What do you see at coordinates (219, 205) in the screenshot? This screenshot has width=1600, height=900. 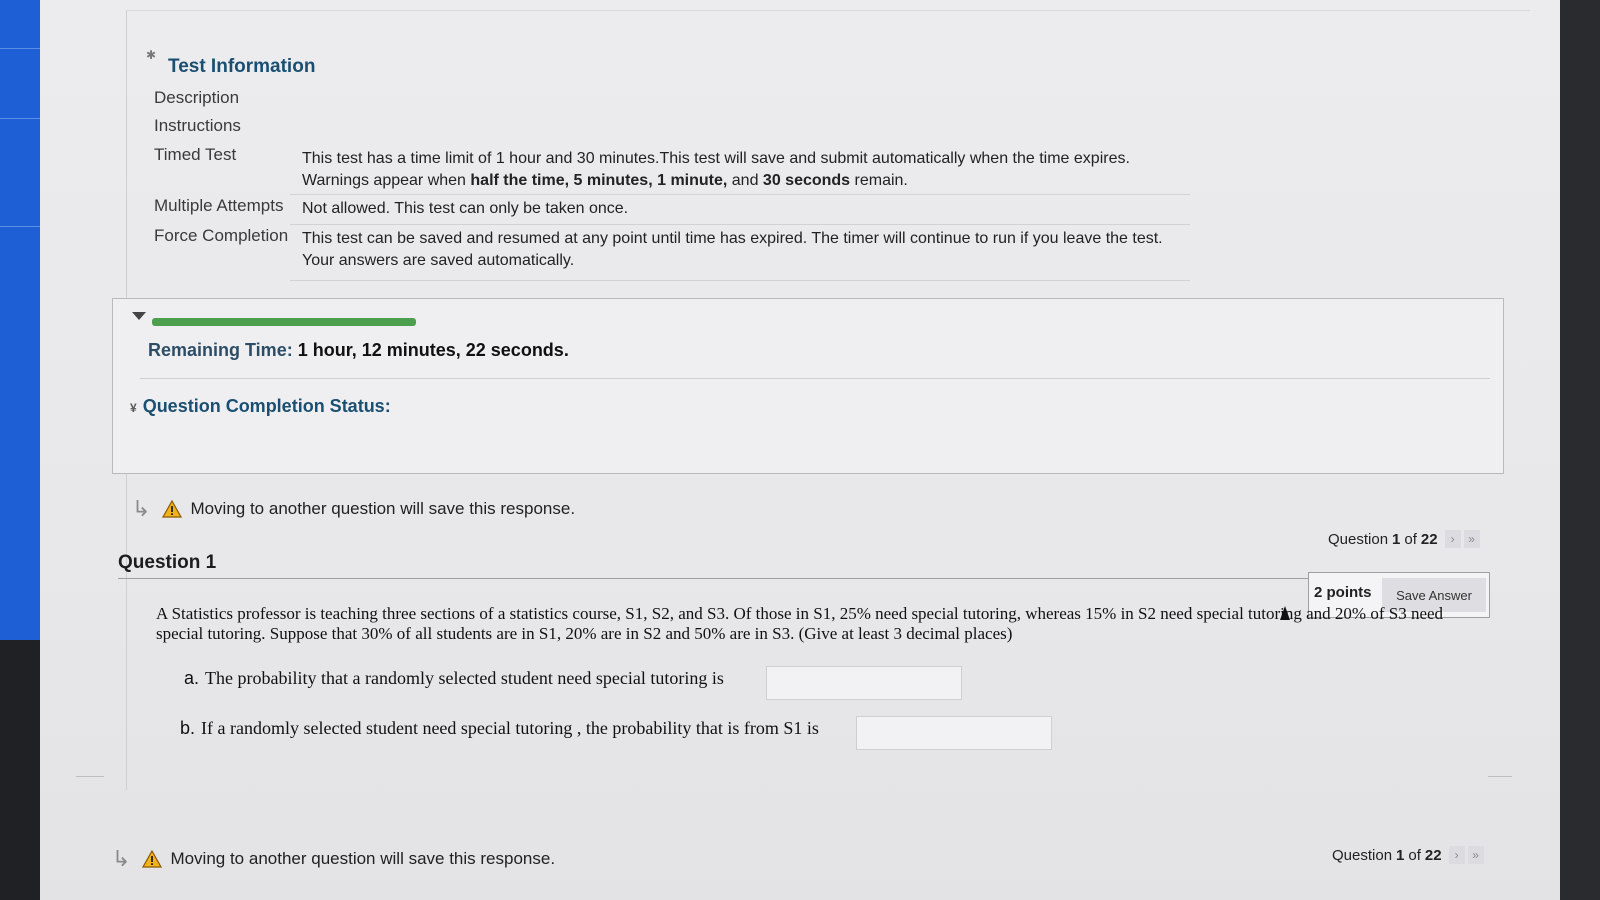 I see `multiple-attempts-label: Multiple Attempts` at bounding box center [219, 205].